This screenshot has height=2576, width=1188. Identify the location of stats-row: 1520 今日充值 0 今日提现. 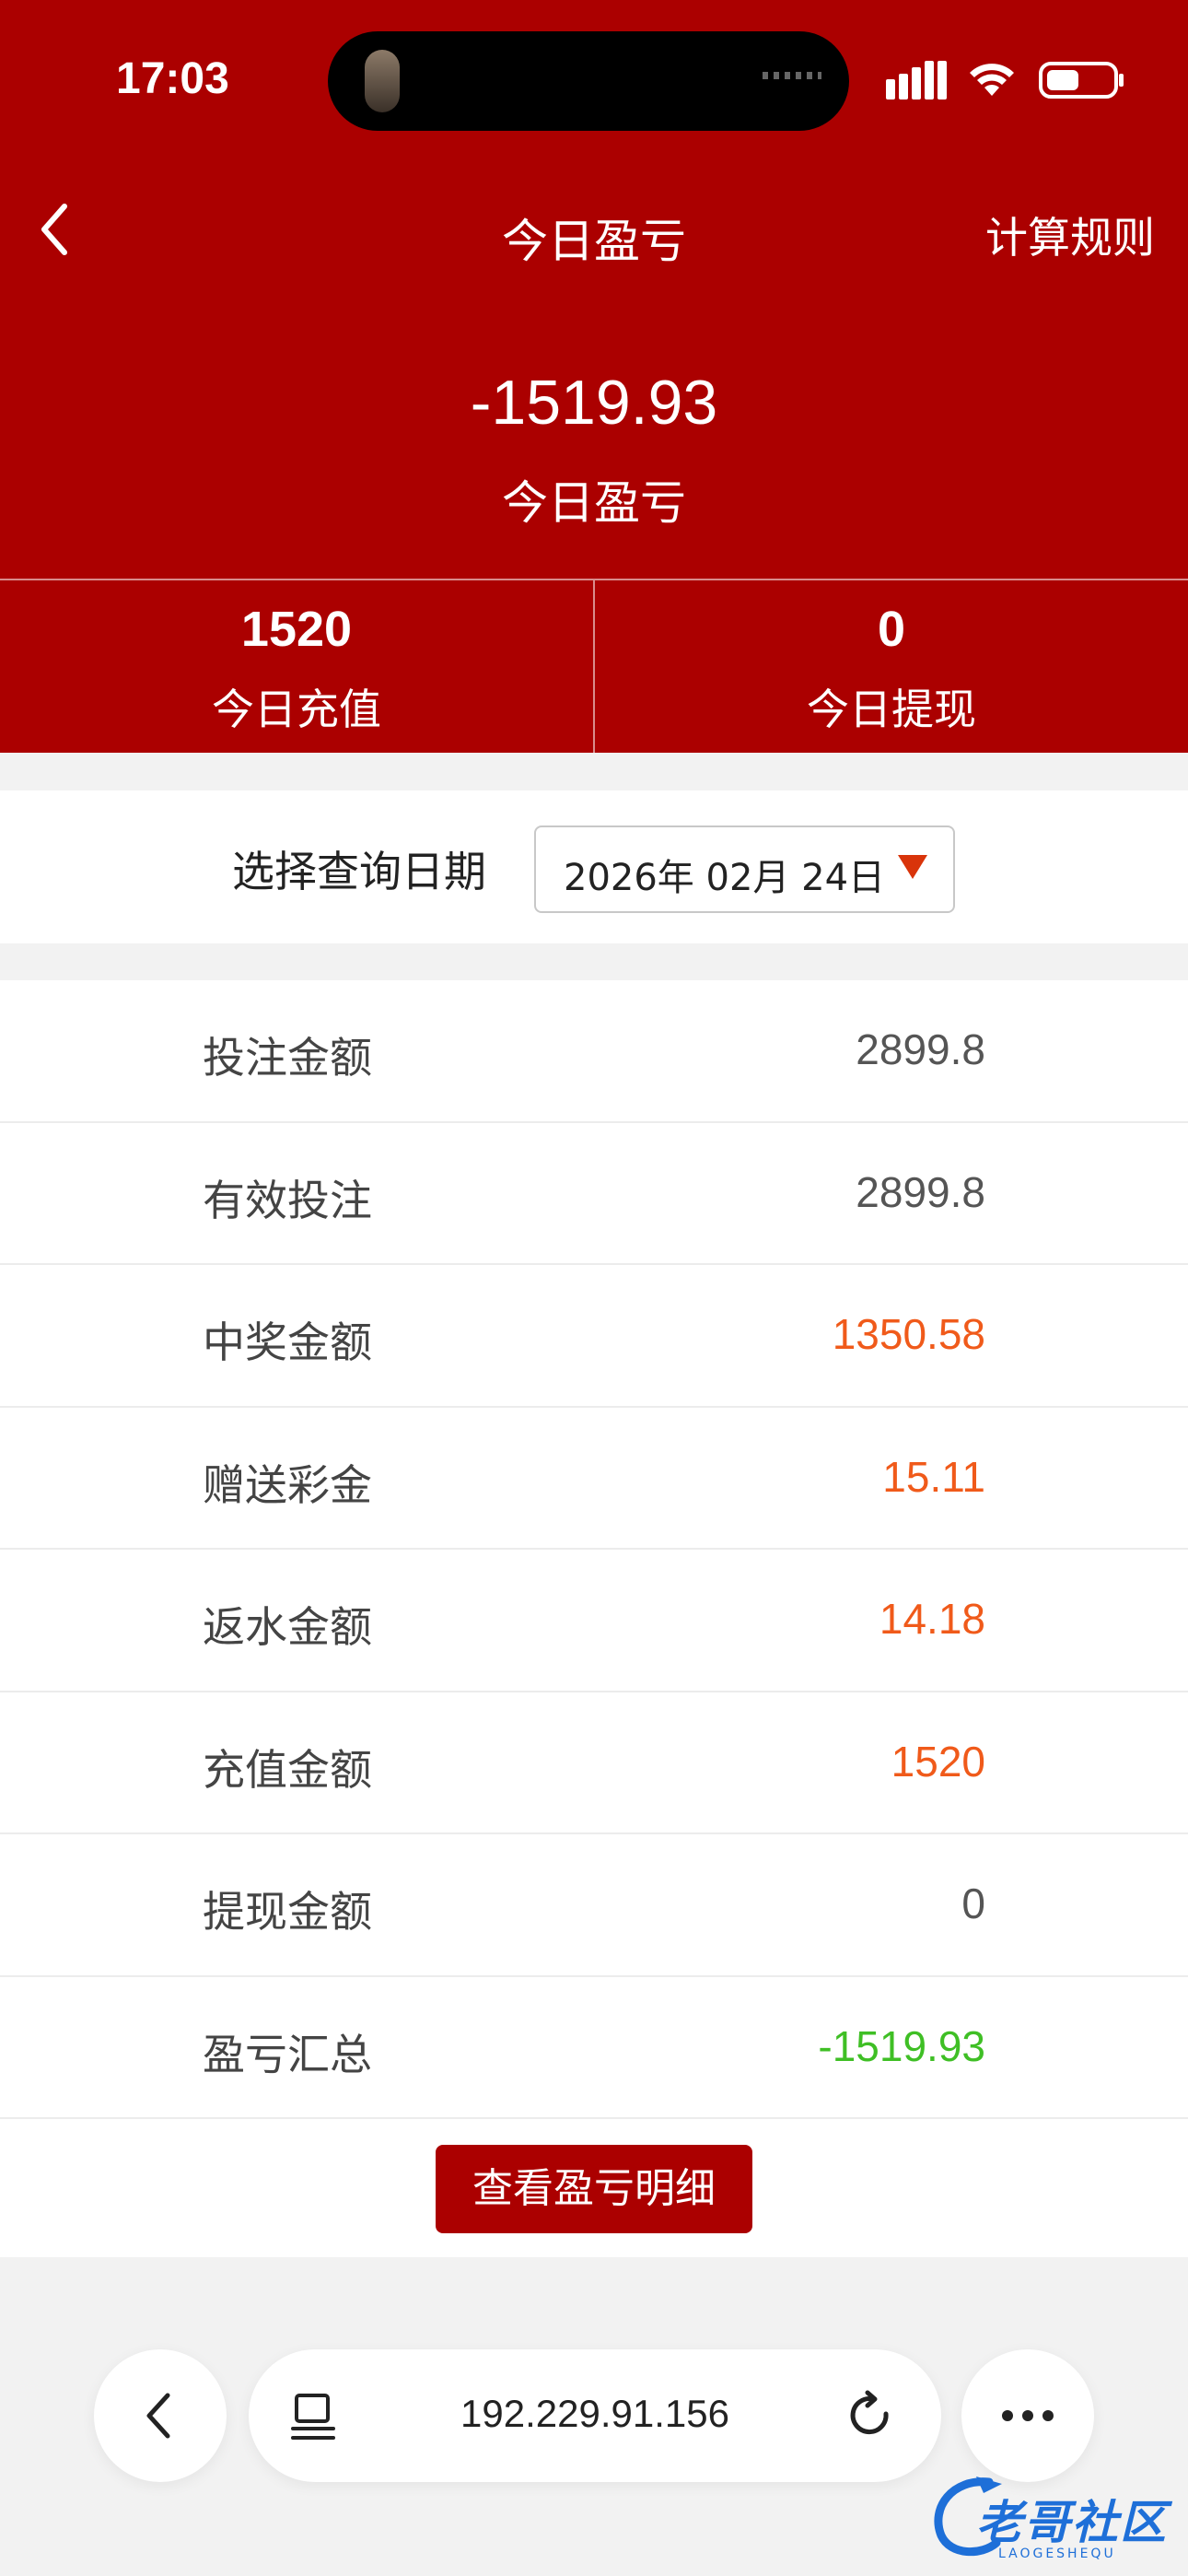
(594, 666).